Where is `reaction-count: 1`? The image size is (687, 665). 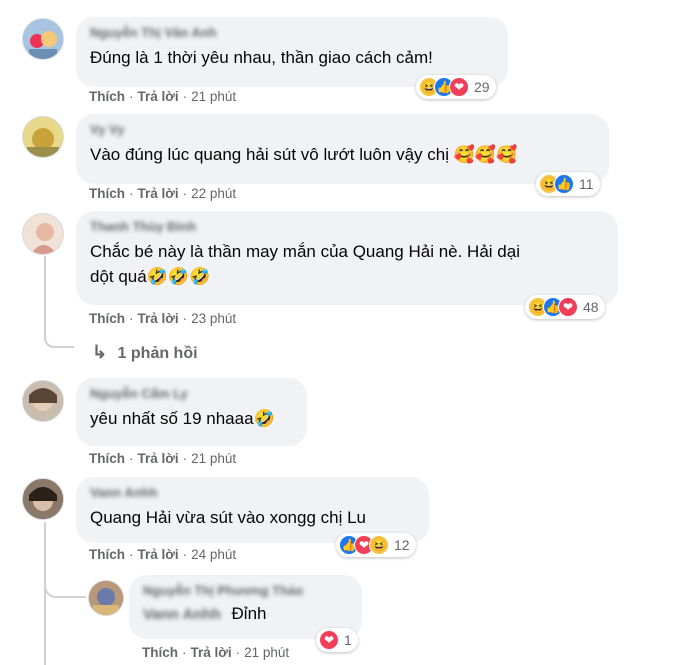
reaction-count: 1 is located at coordinates (348, 640).